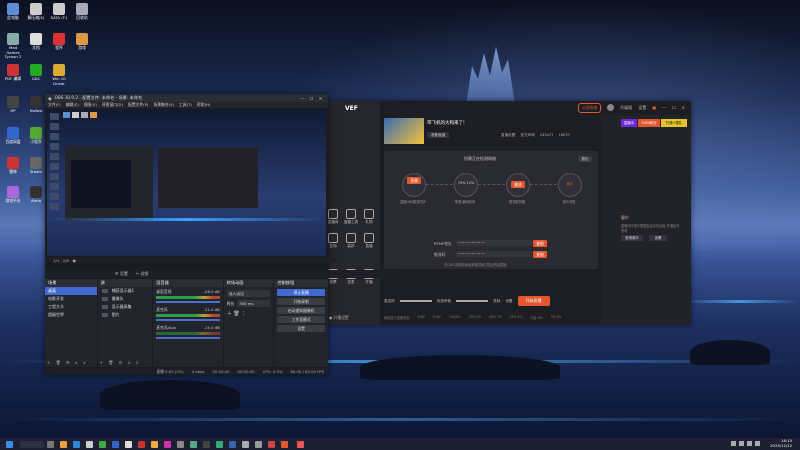 The height and width of the screenshot is (450, 800). Describe the element at coordinates (301, 310) in the screenshot. I see `virtual-camera-button: 启动虚拟摄像机` at that location.